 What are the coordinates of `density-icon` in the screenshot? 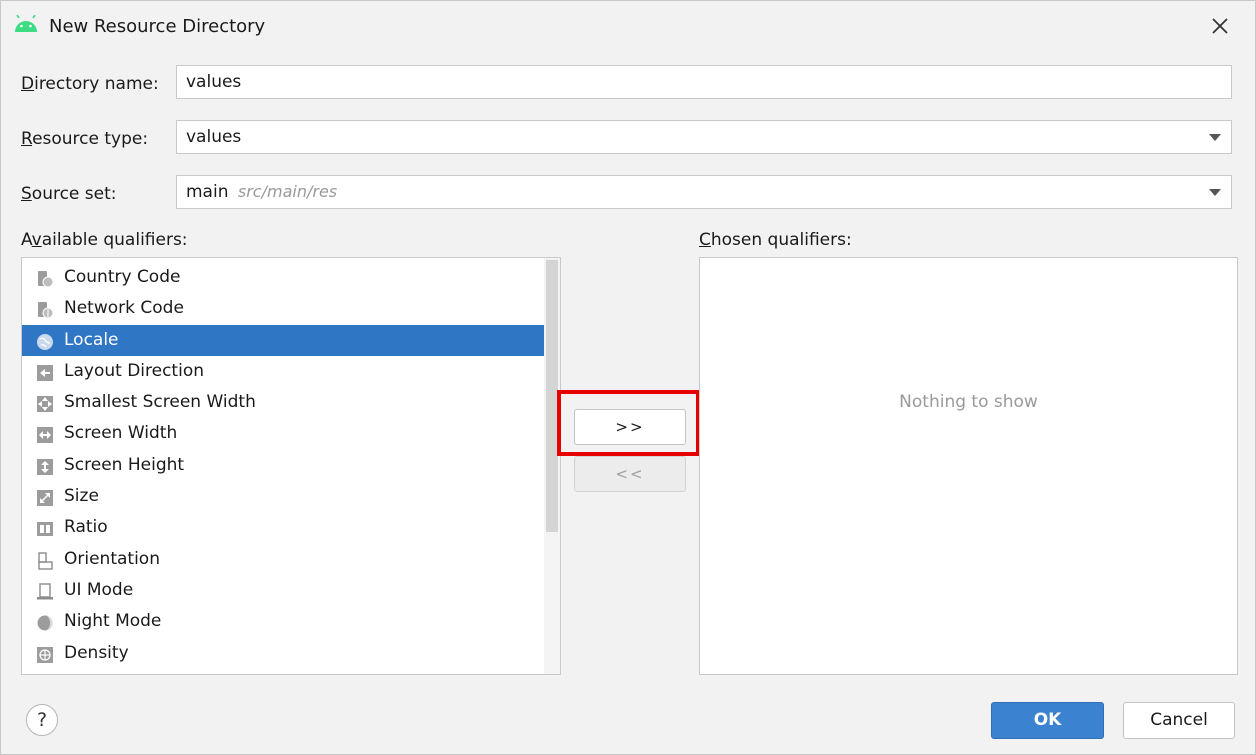 It's located at (45, 653).